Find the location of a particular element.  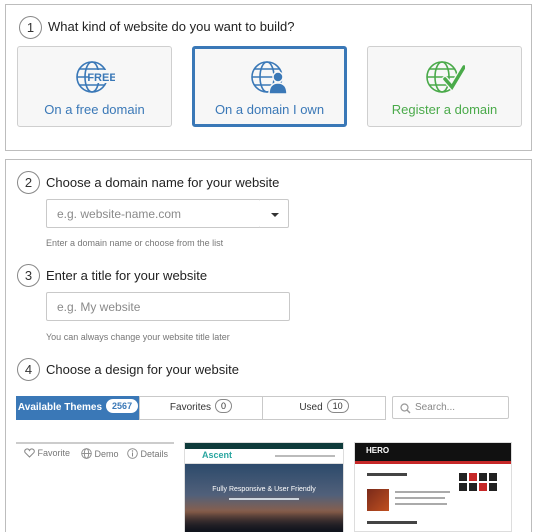

theme-post-thumb is located at coordinates (378, 500).